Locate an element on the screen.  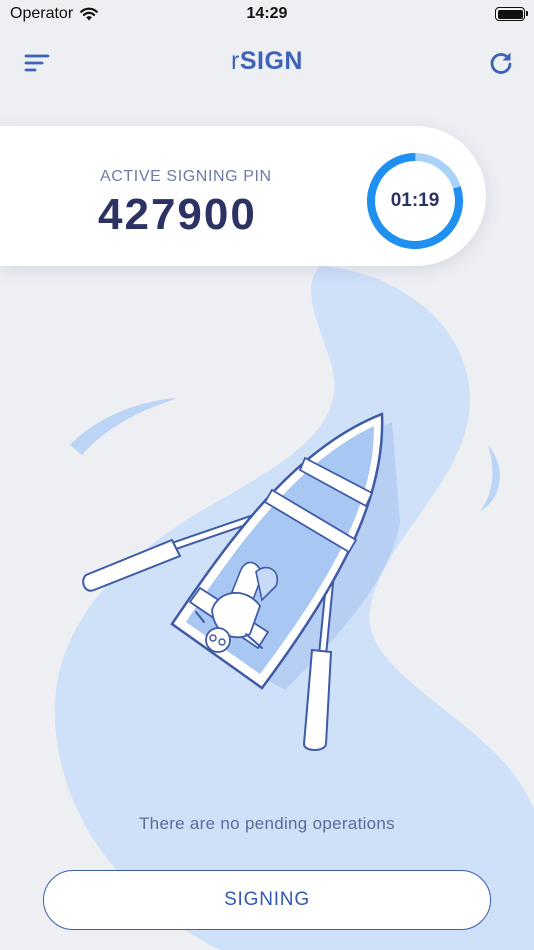
empty-state-message: There are no pending operations is located at coordinates (267, 823).